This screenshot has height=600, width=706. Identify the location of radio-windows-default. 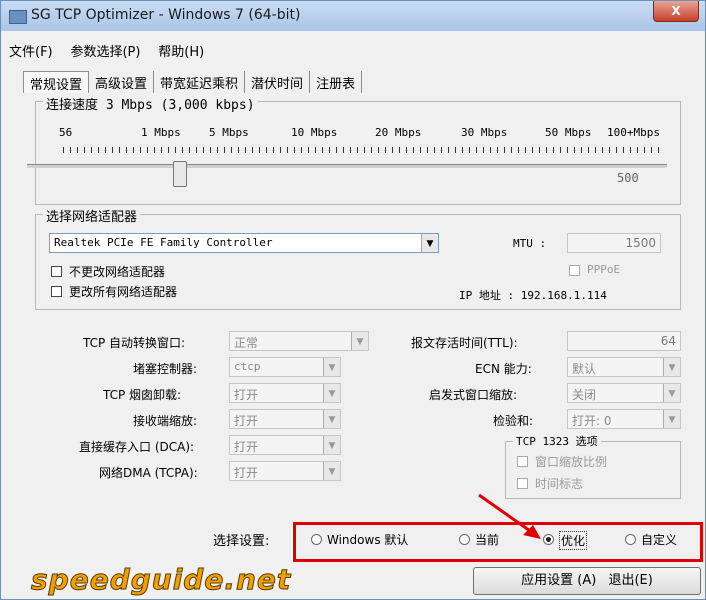
(316, 539).